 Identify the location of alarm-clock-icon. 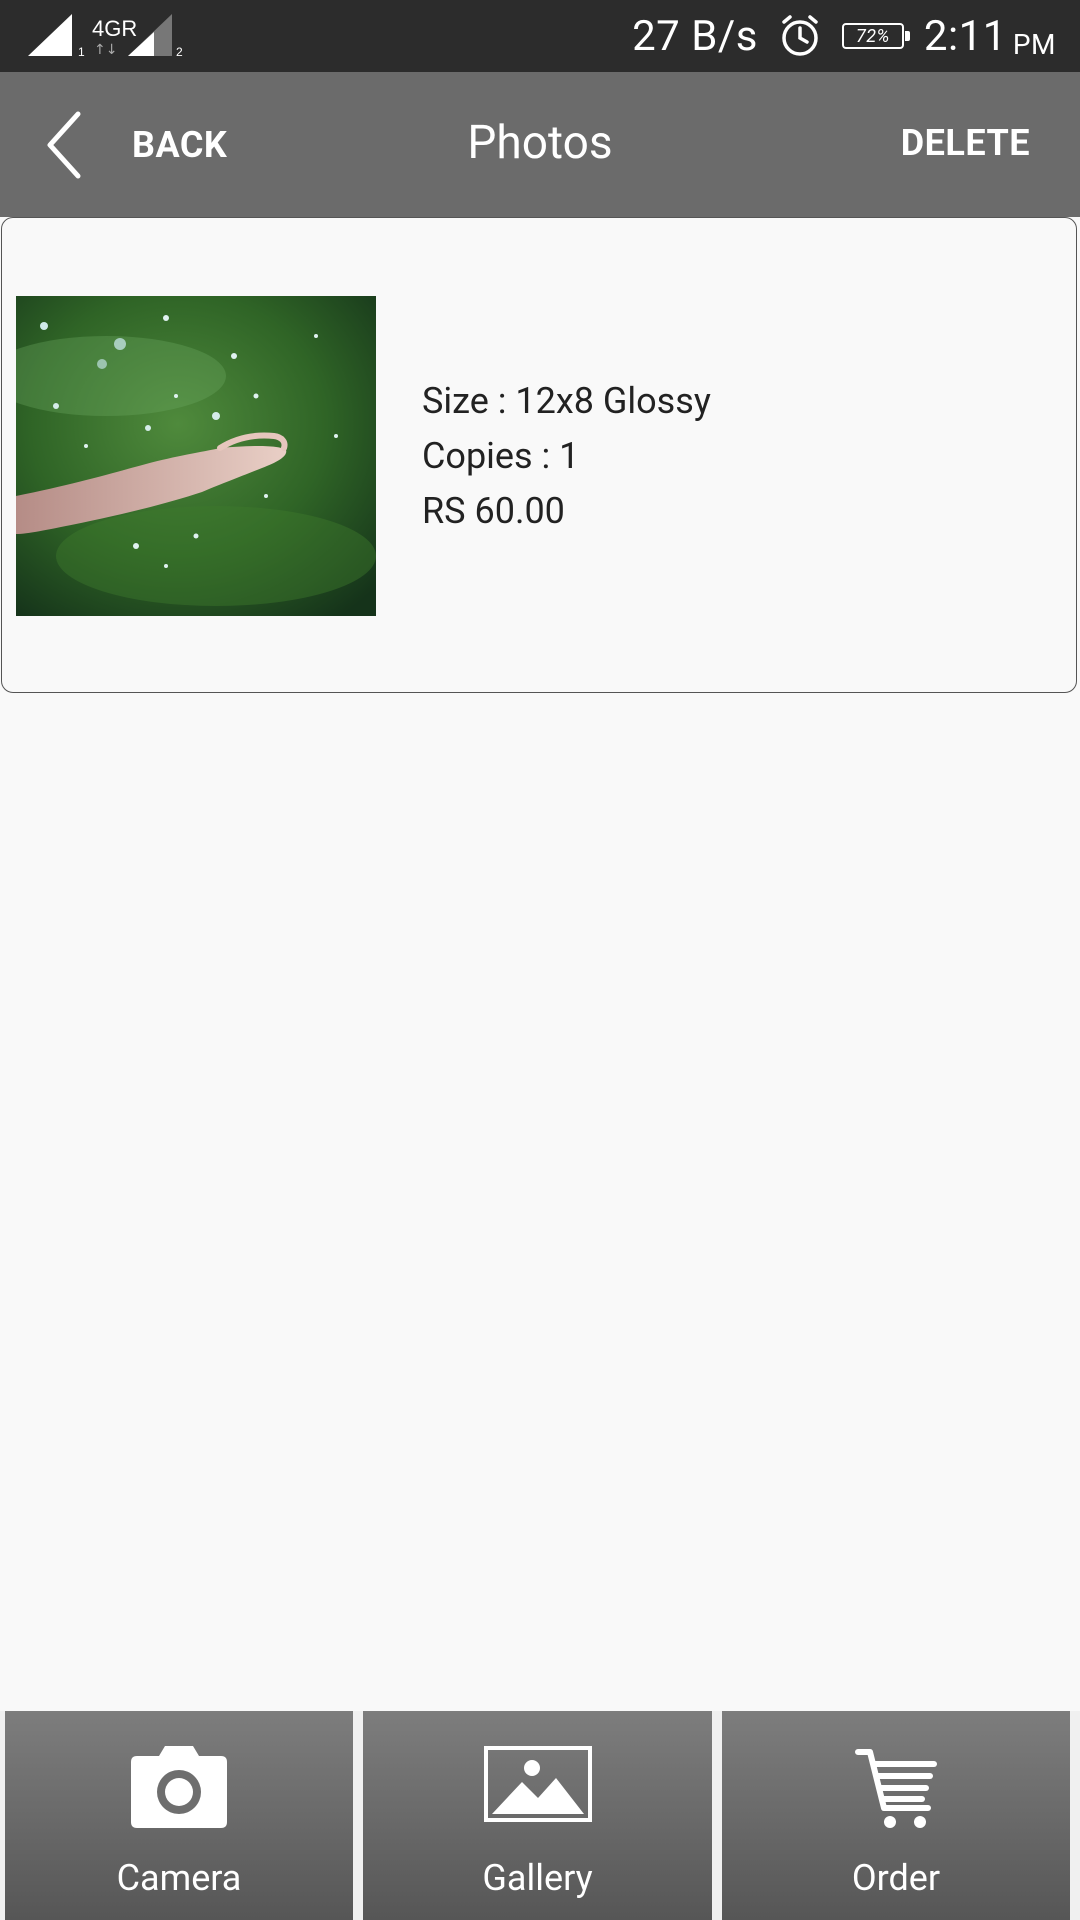
(800, 35).